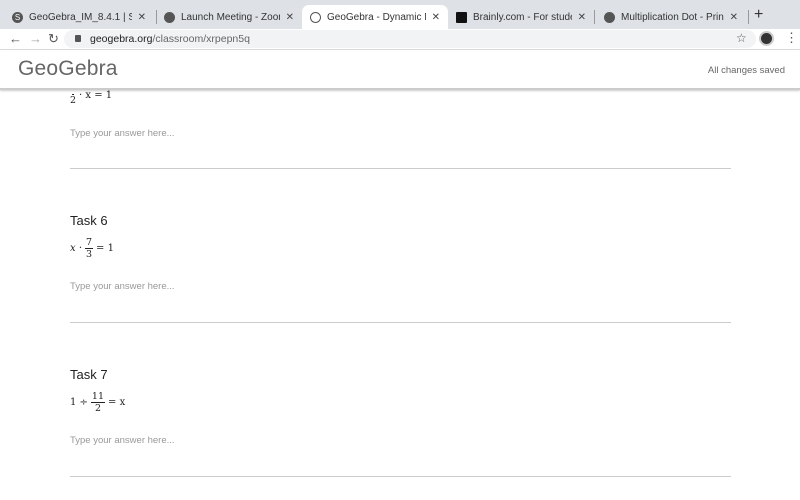  I want to click on forward-icon: →, so click(35, 38).